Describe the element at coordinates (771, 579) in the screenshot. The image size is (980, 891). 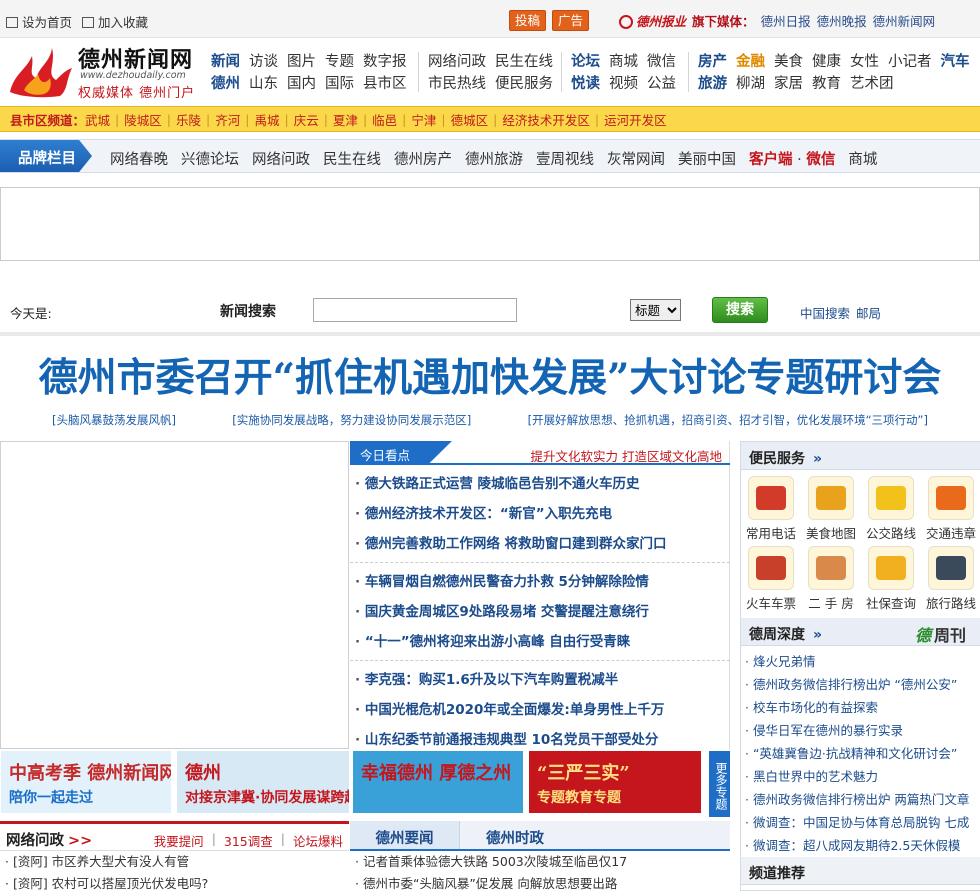
I see `service-item: 火车车票` at that location.